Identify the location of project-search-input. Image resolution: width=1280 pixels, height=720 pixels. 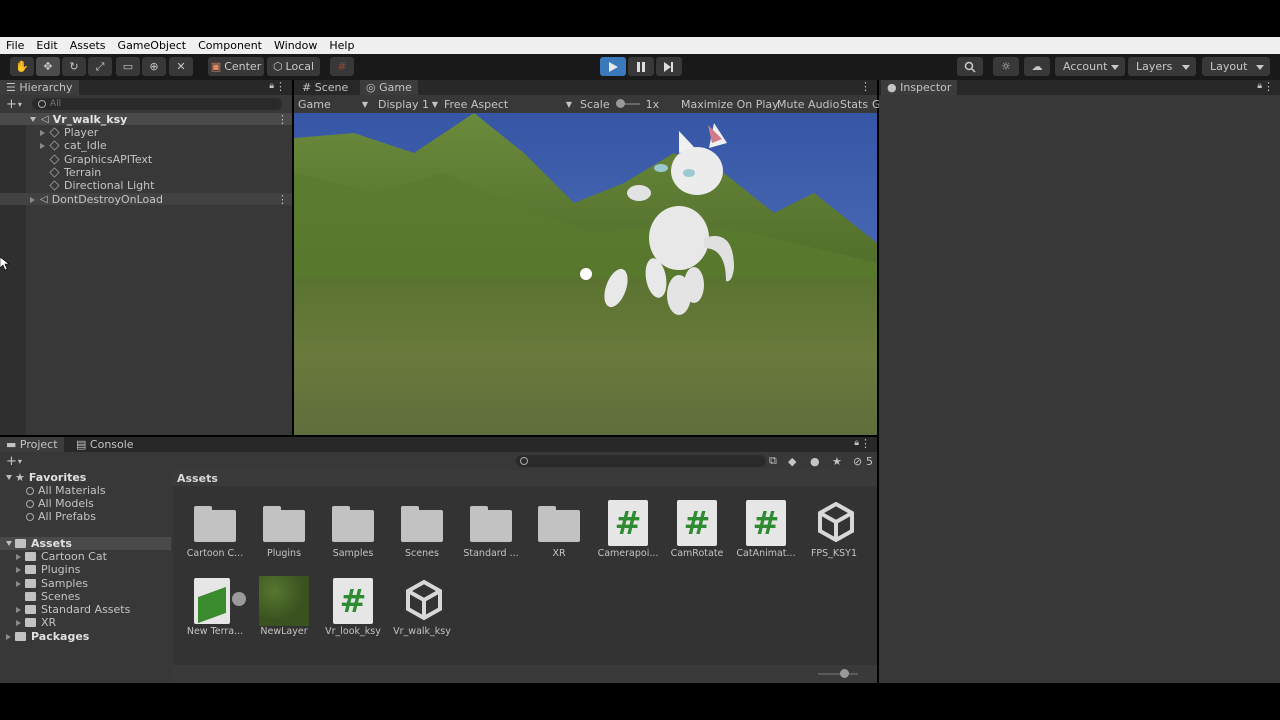
(641, 461).